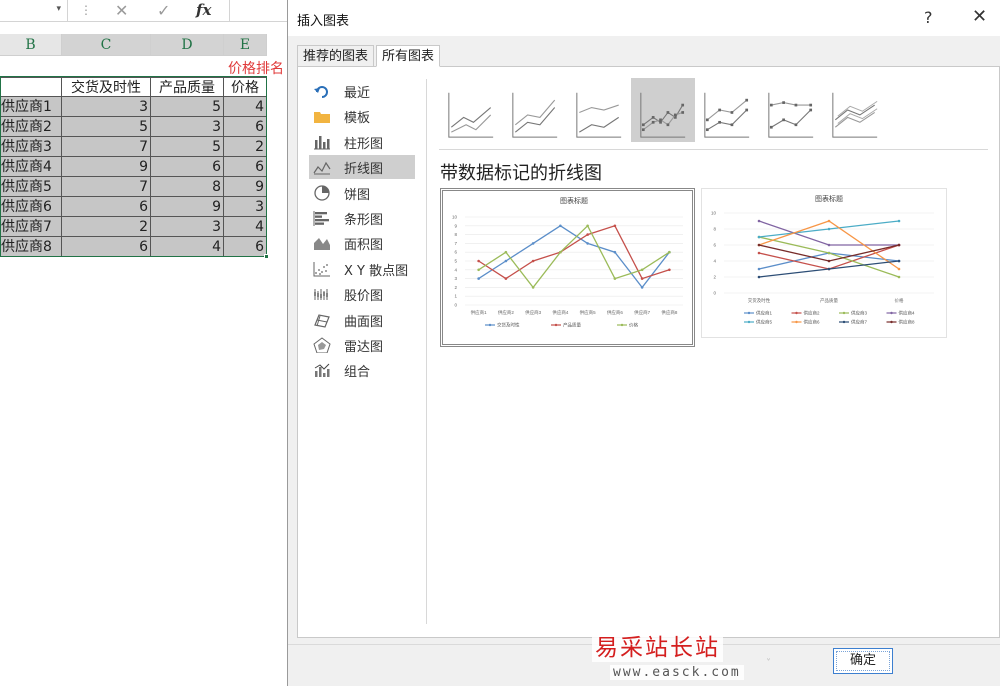 This screenshot has height=686, width=1000. I want to click on row-label: 供应商8, so click(31, 247).